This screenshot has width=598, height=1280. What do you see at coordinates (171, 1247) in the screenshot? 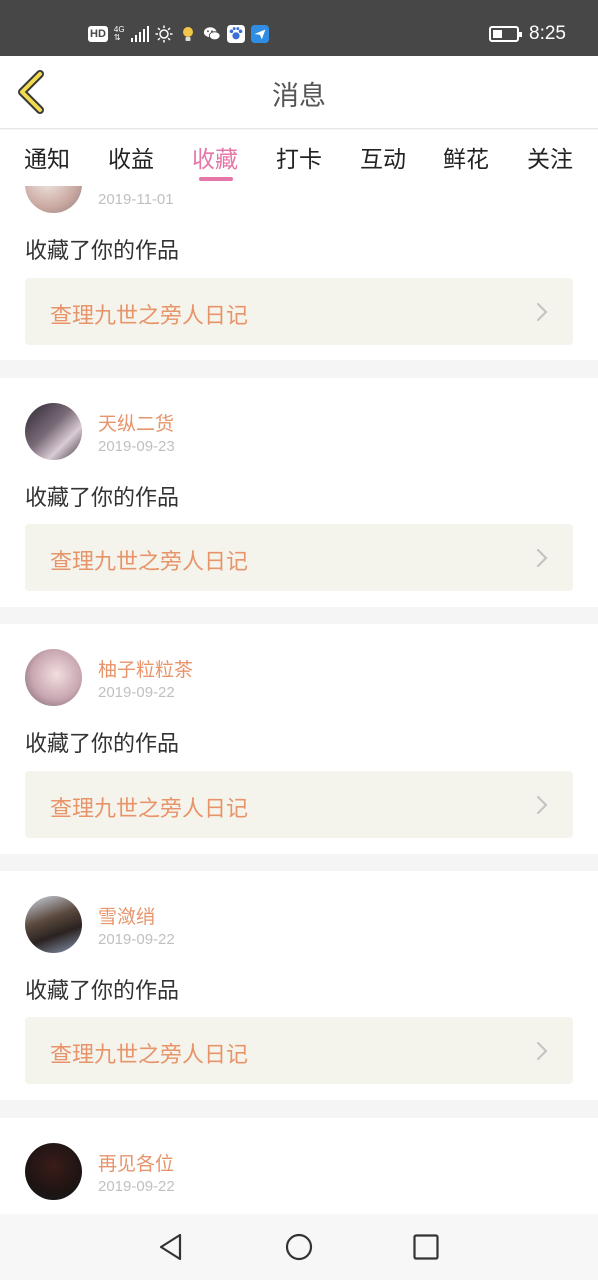
I see `back-triangle-icon` at bounding box center [171, 1247].